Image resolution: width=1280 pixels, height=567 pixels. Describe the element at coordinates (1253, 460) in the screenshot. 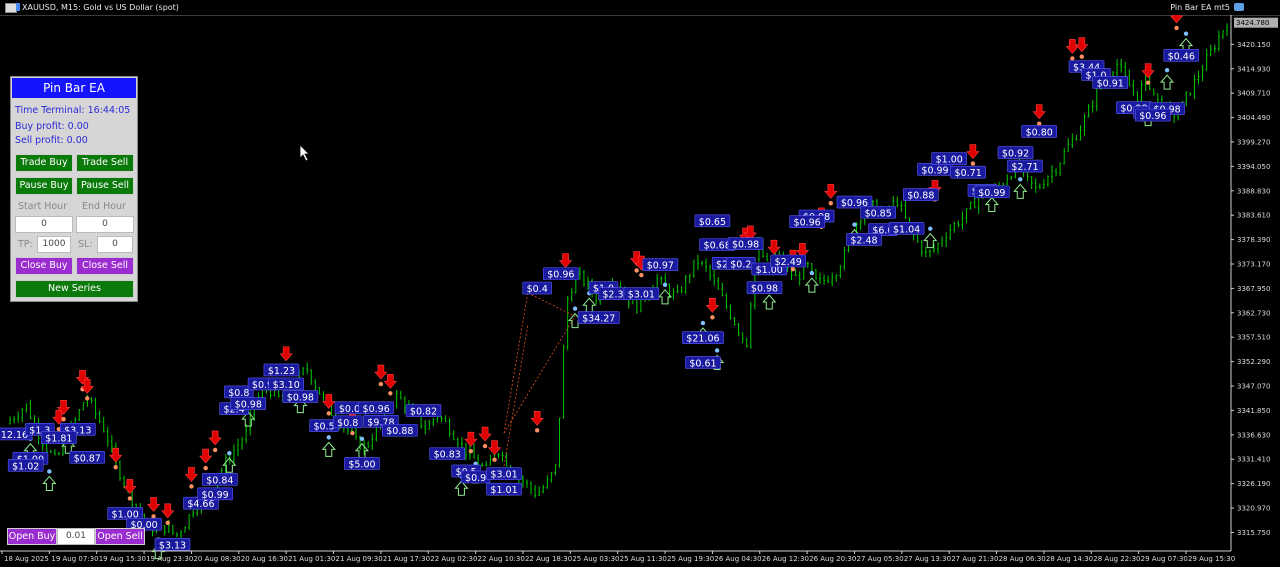

I see `price-tick-label: 3331.410` at that location.